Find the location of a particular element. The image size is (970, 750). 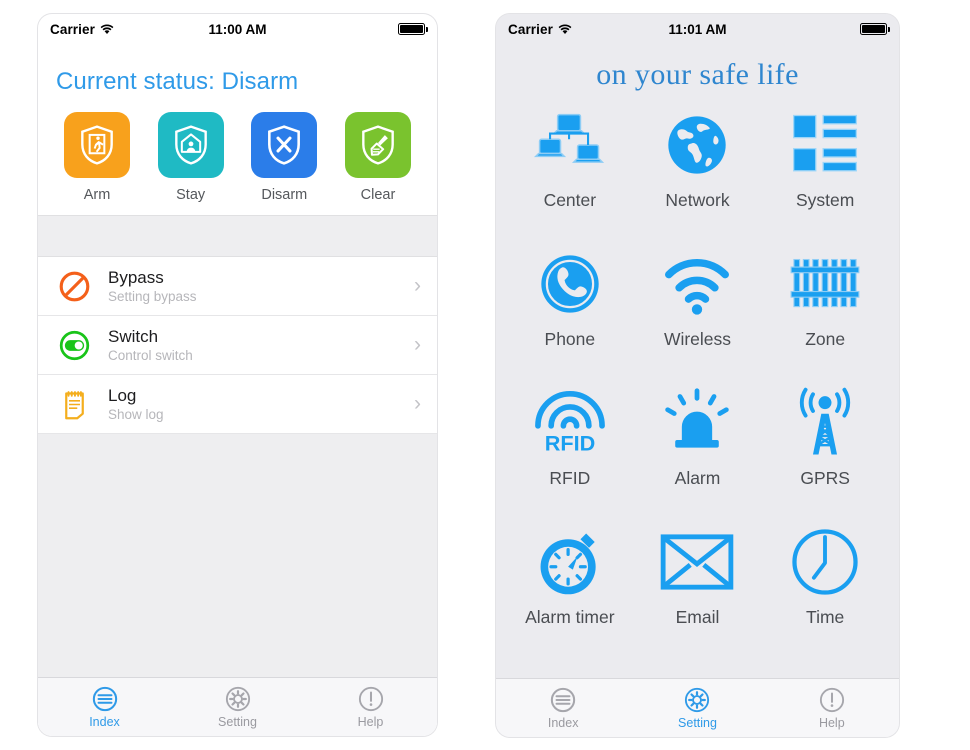

status-bar-left: Carrier 11:00 AM is located at coordinates (237, 29).